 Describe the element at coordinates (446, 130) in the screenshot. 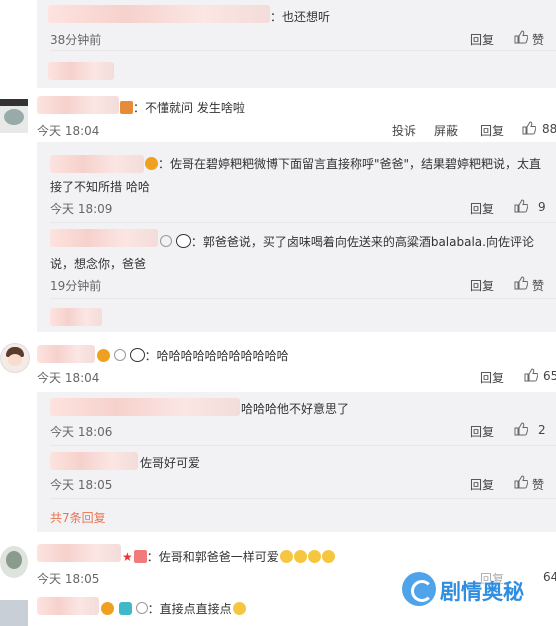

I see `block-button: 屏蔽` at that location.